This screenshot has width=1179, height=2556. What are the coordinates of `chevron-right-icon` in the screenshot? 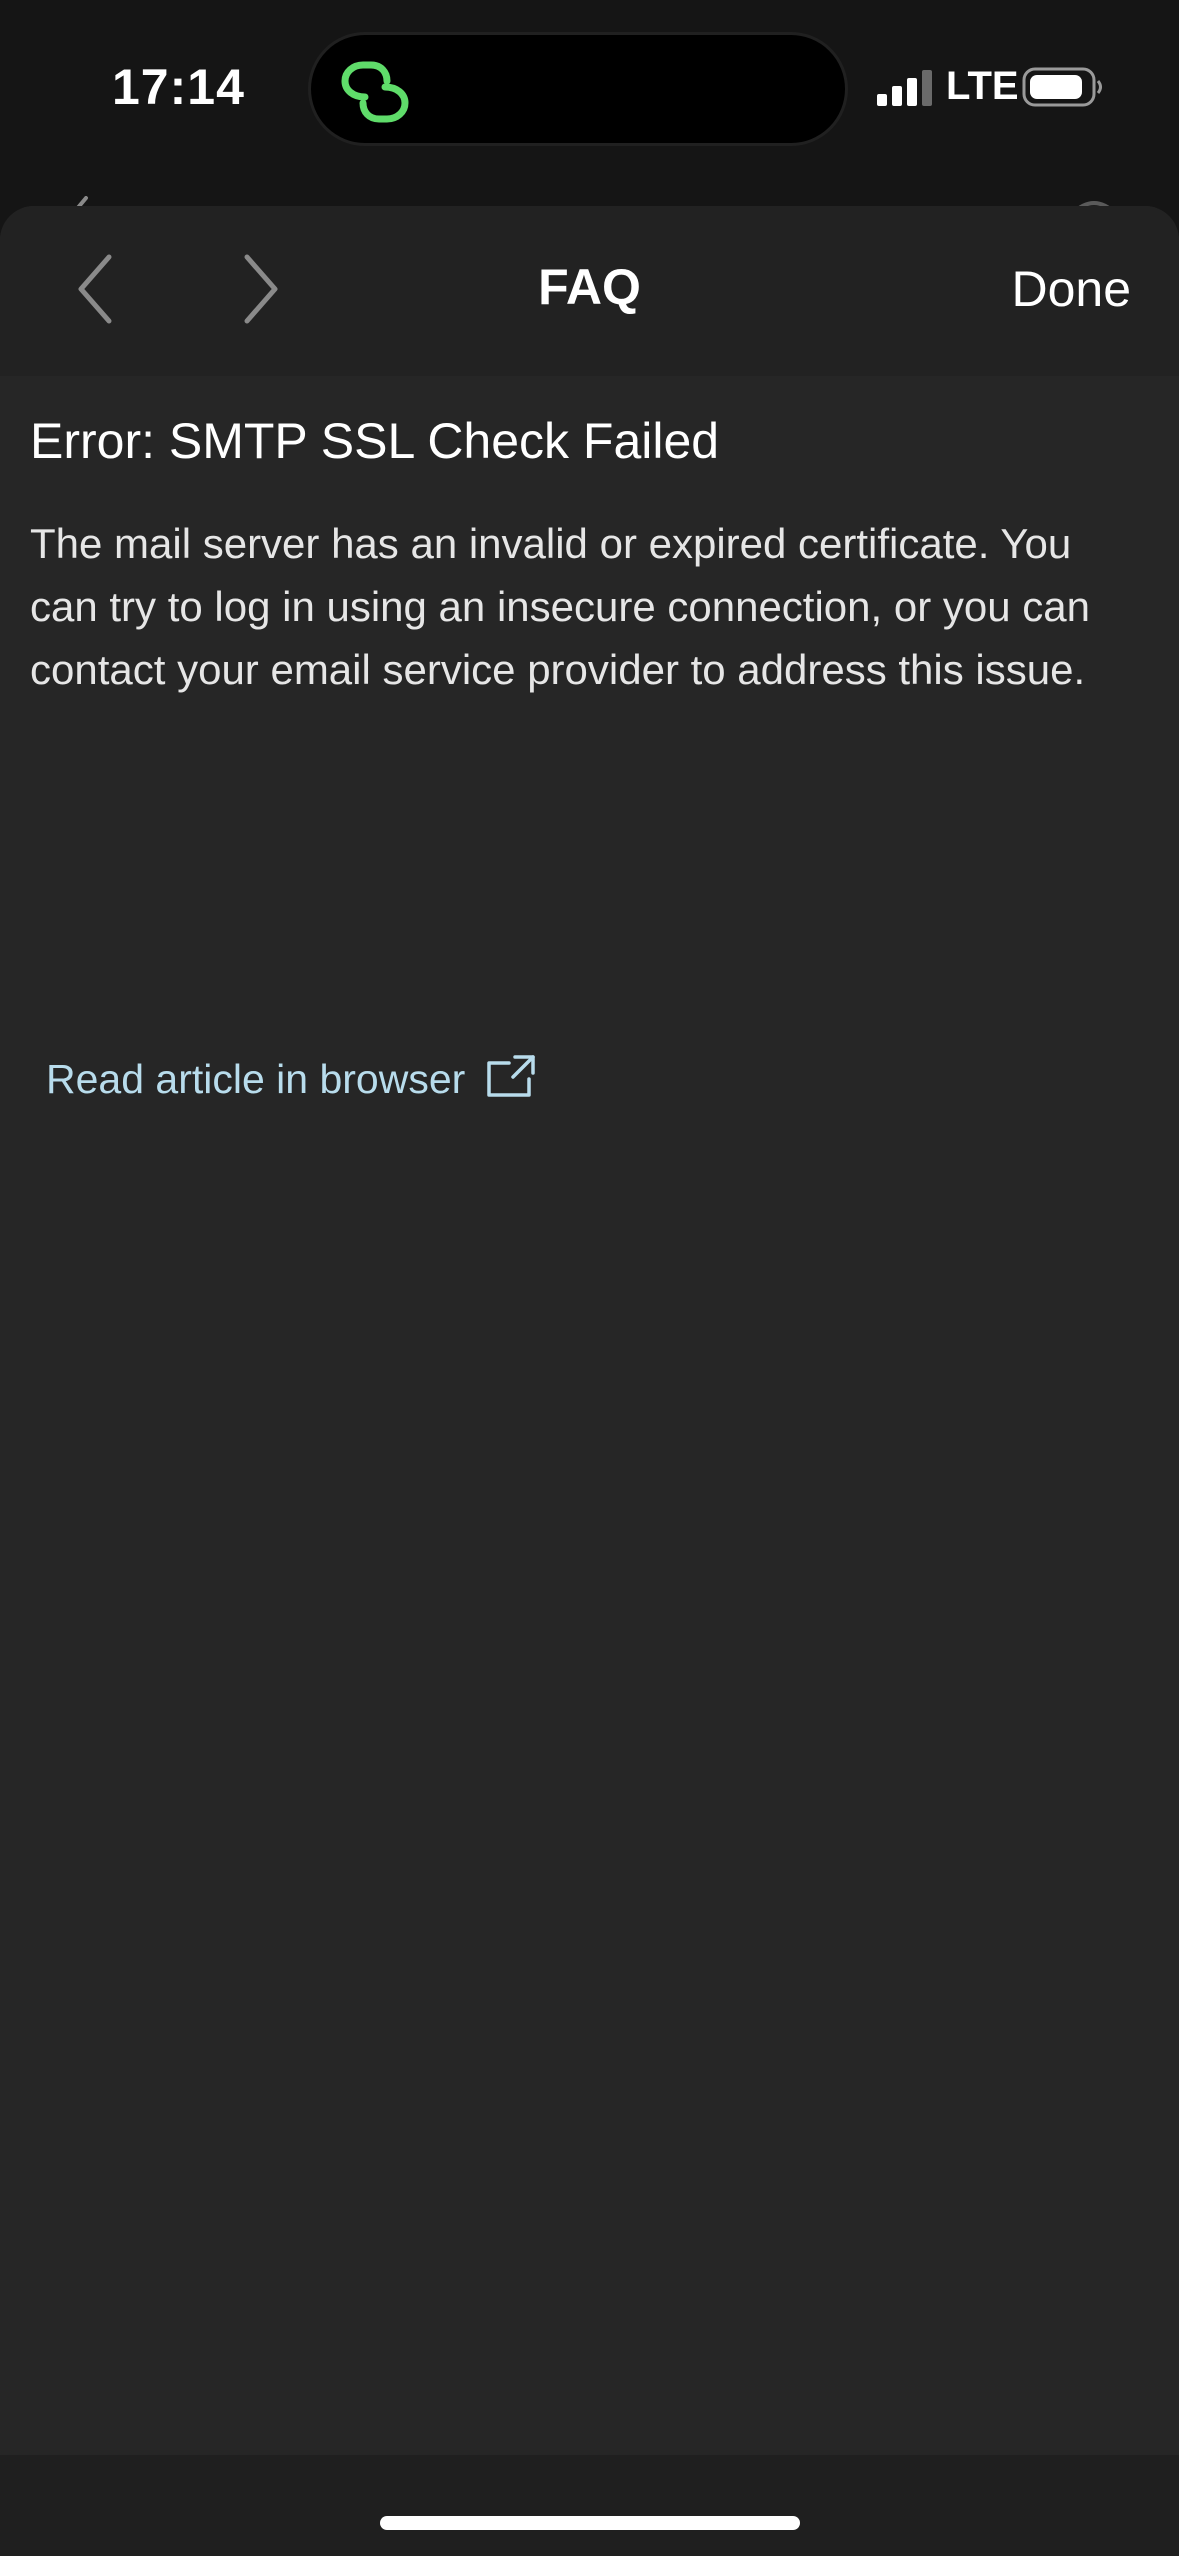 It's located at (261, 289).